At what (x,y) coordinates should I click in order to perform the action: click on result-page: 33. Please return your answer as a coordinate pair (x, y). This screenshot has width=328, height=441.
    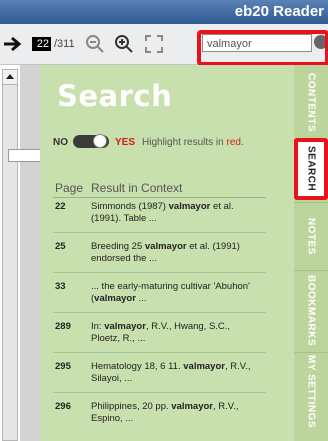
    Looking at the image, I should click on (60, 286).